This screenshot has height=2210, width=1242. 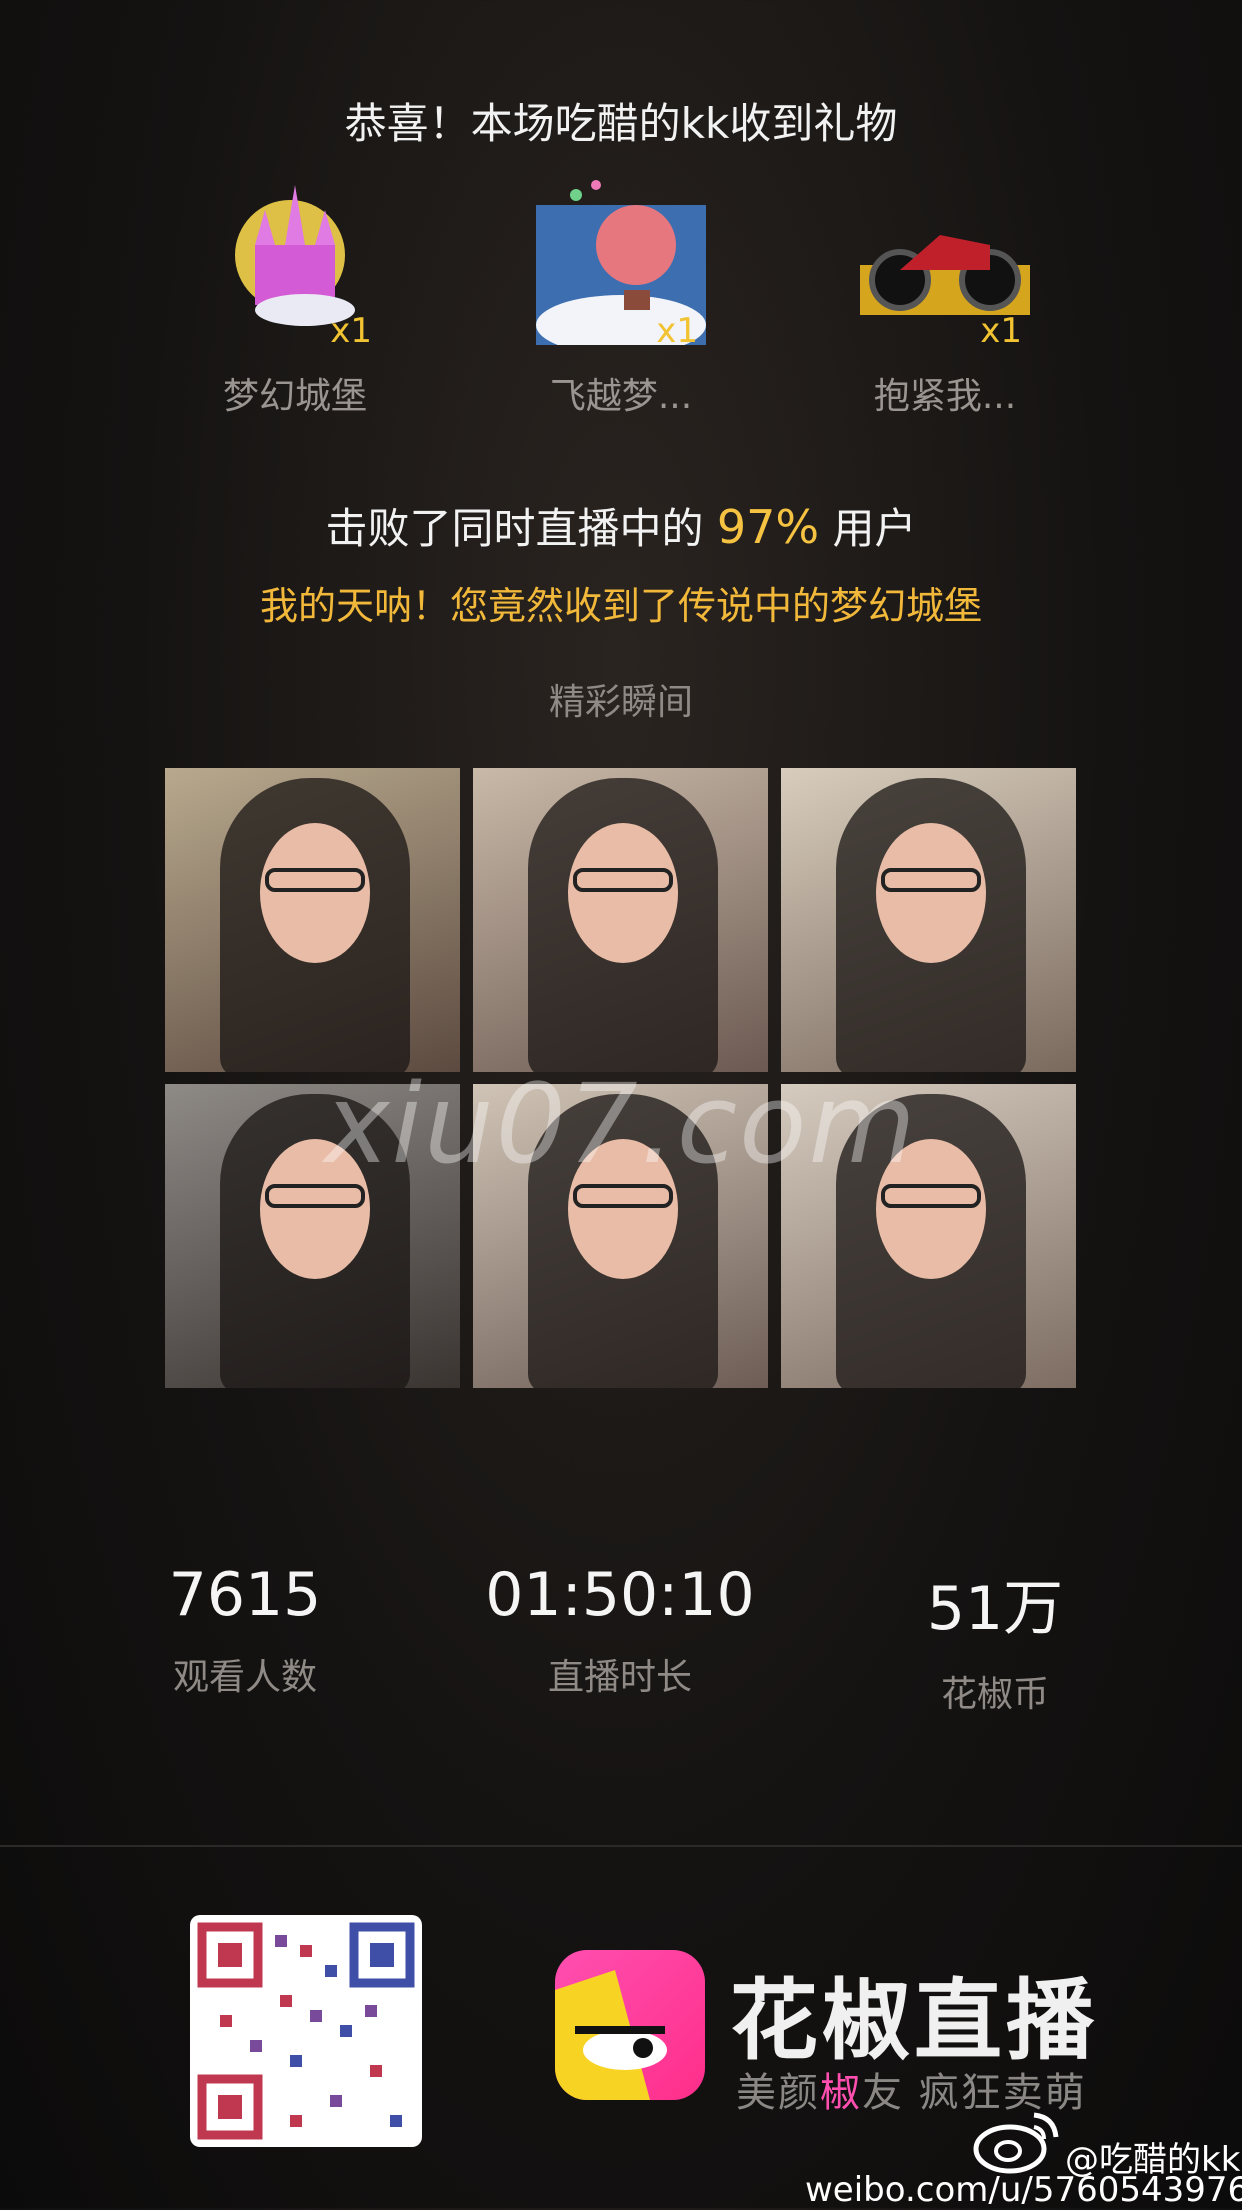 What do you see at coordinates (514, 528) in the screenshot?
I see `defeat-prefix: 击败了同时直播中的` at bounding box center [514, 528].